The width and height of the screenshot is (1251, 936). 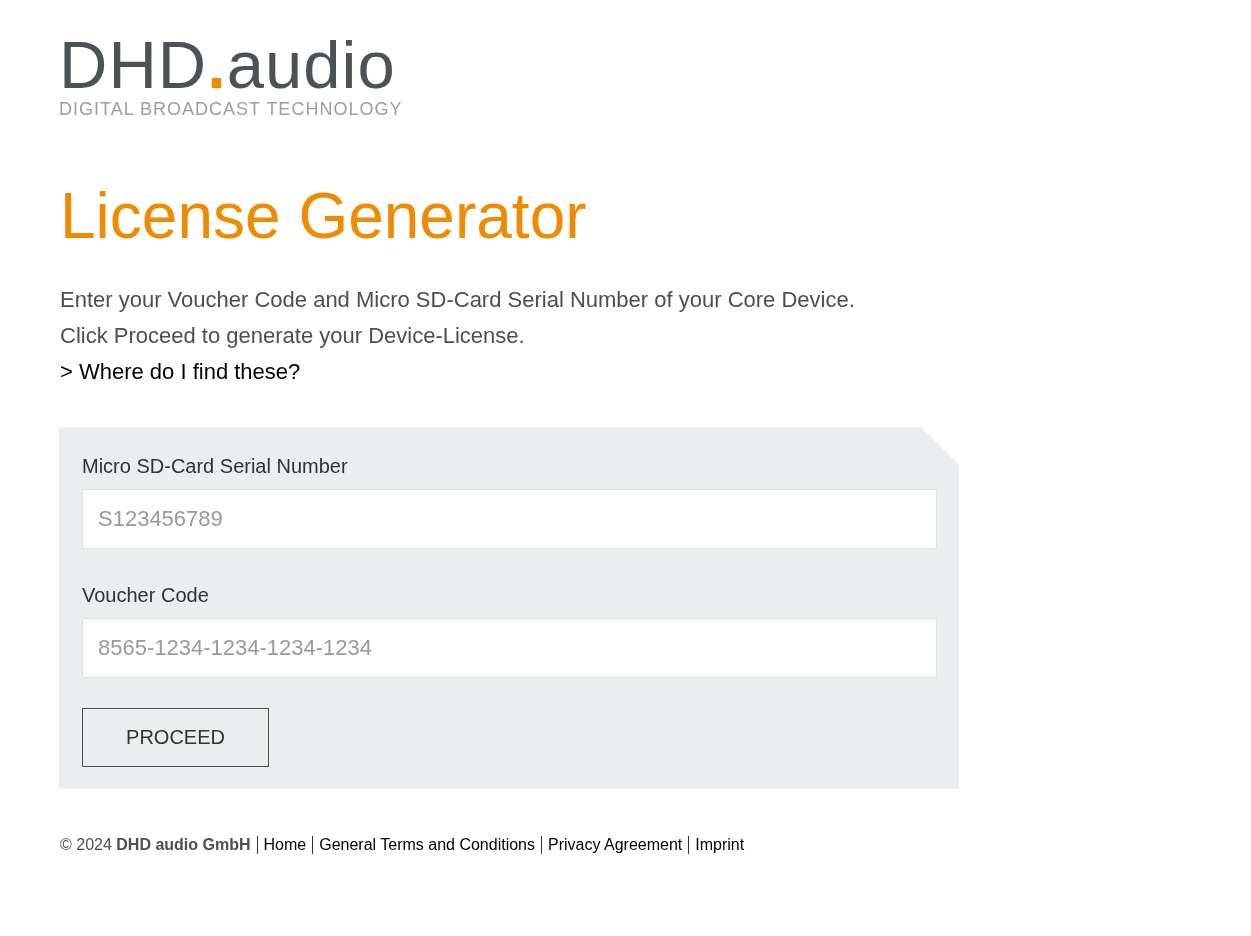 I want to click on logo-wordmark: DHD.audio, so click(x=227, y=64).